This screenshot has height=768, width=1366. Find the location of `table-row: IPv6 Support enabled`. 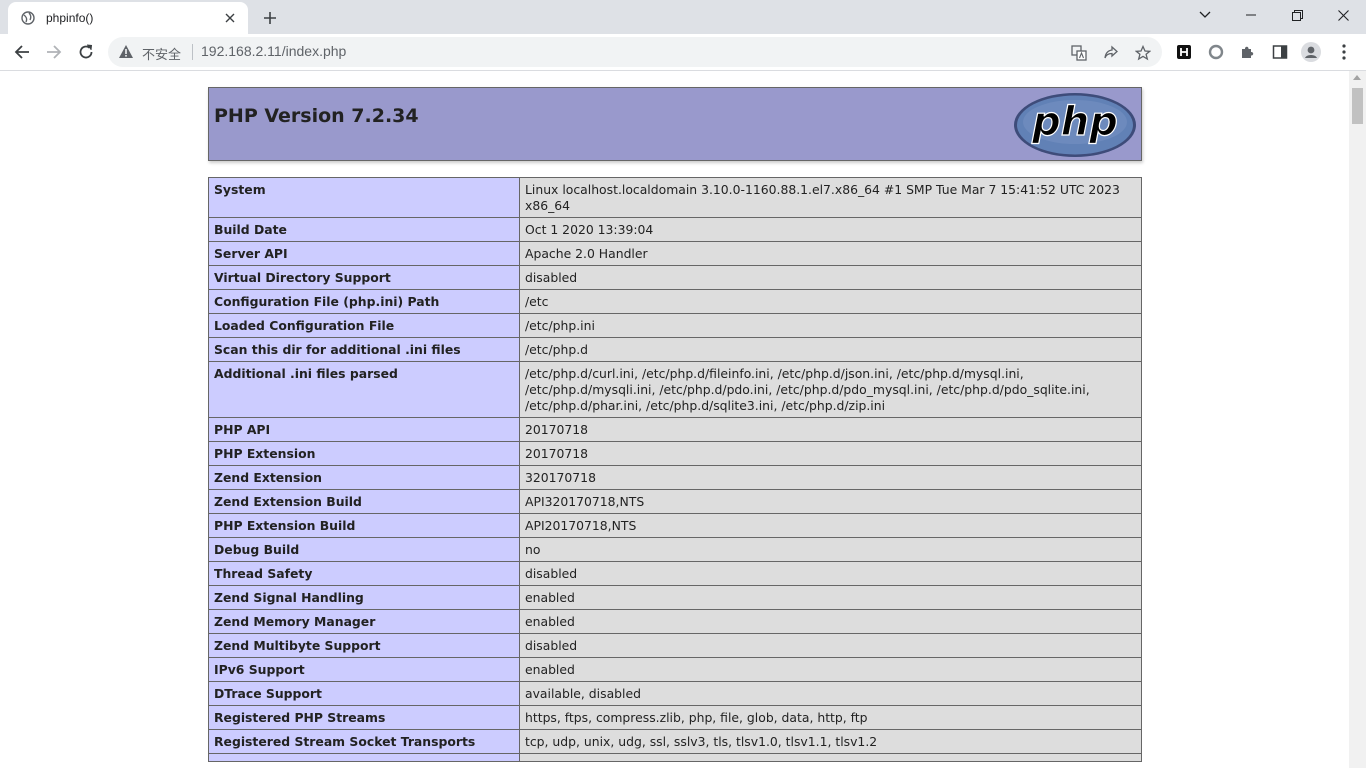

table-row: IPv6 Support enabled is located at coordinates (675, 669).